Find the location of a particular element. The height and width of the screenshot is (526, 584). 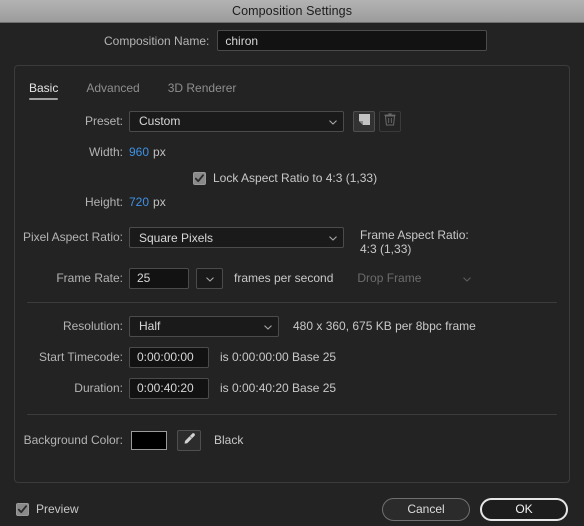

preset-value: Custom is located at coordinates (160, 121).